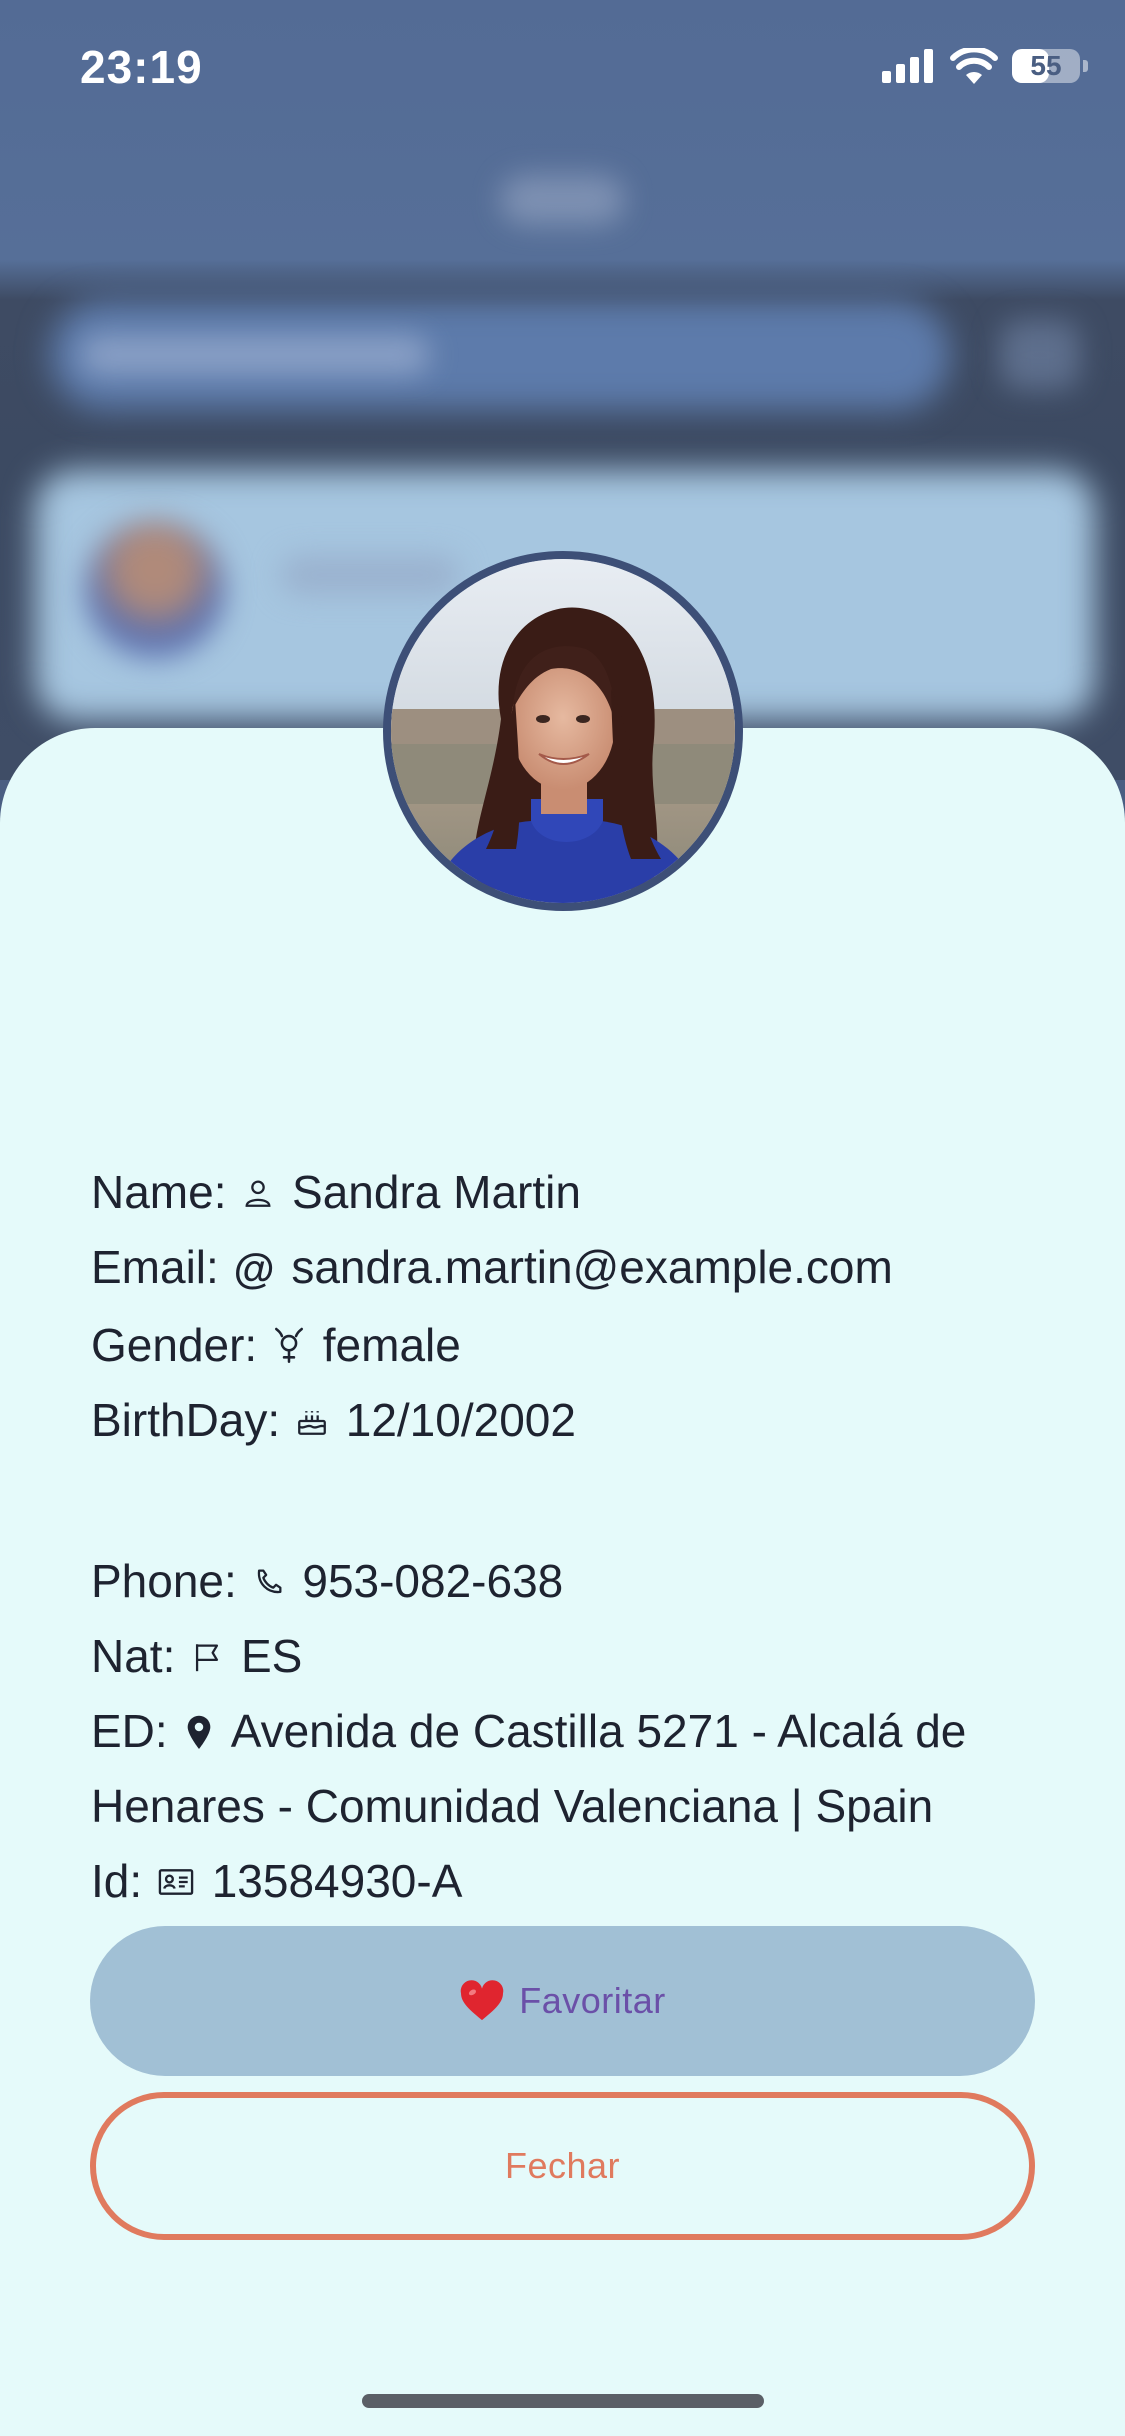 The width and height of the screenshot is (1125, 2436). Describe the element at coordinates (571, 1656) in the screenshot. I see `info-row-nat: Nat: ES` at that location.